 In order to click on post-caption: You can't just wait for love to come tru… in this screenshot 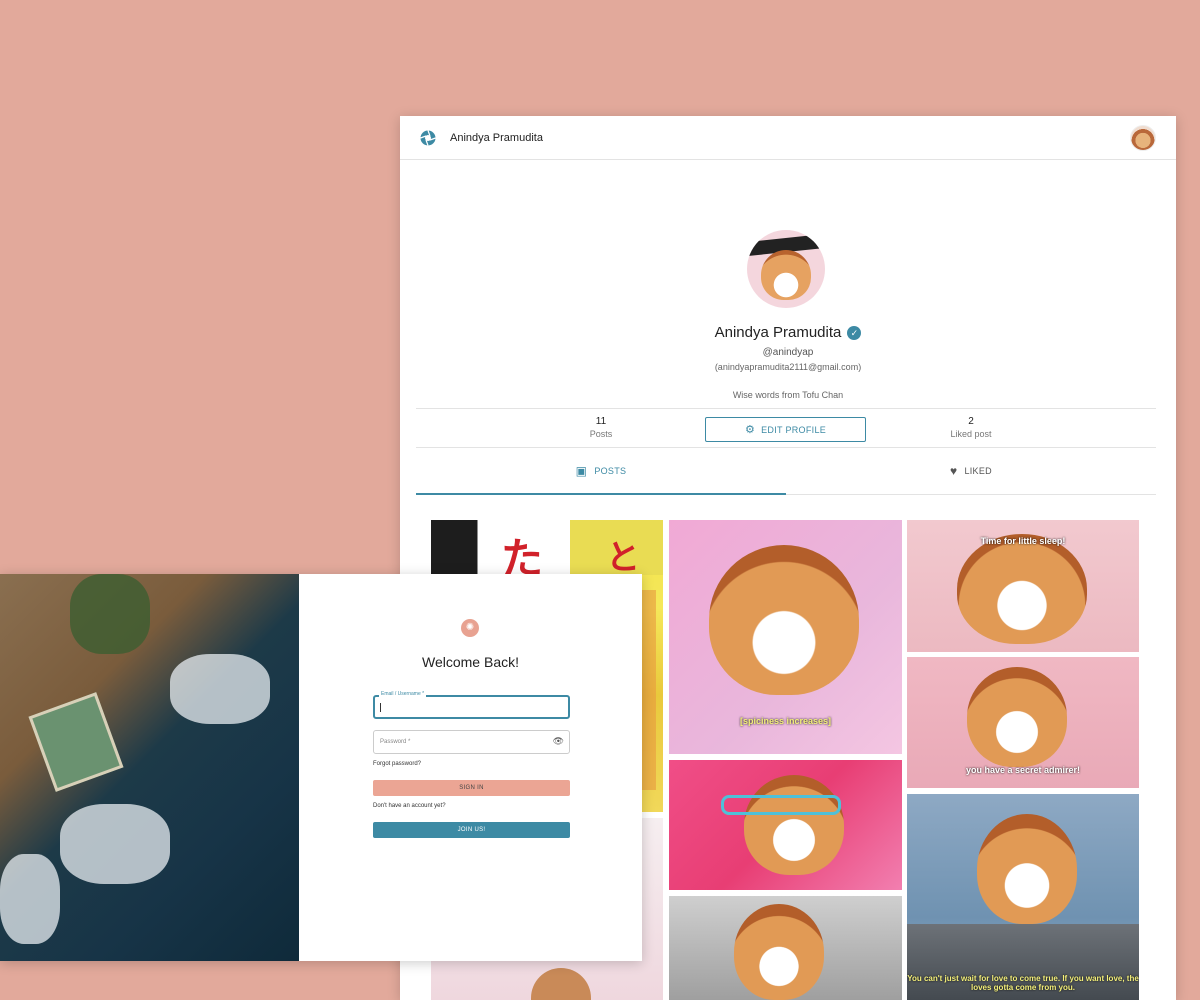, I will do `click(1023, 983)`.